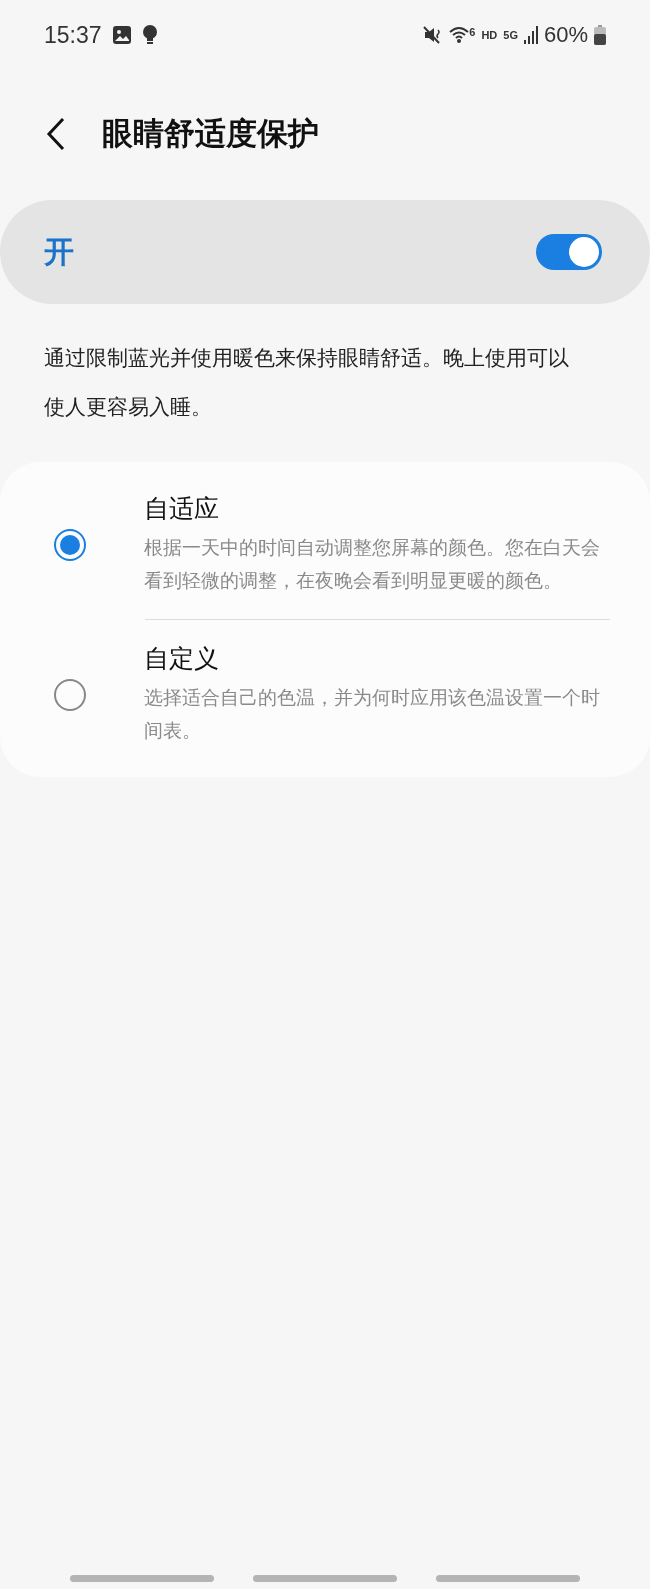 The image size is (650, 1589). Describe the element at coordinates (182, 659) in the screenshot. I see `option-title: 自定义` at that location.